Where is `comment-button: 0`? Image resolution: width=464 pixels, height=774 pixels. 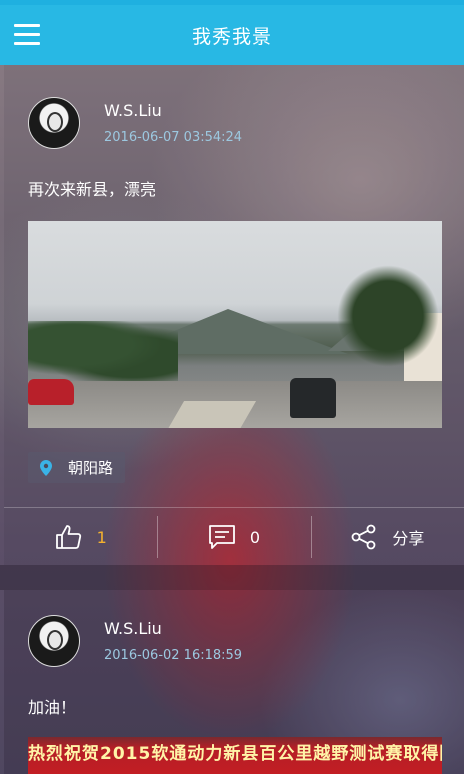 comment-button: 0 is located at coordinates (233, 537).